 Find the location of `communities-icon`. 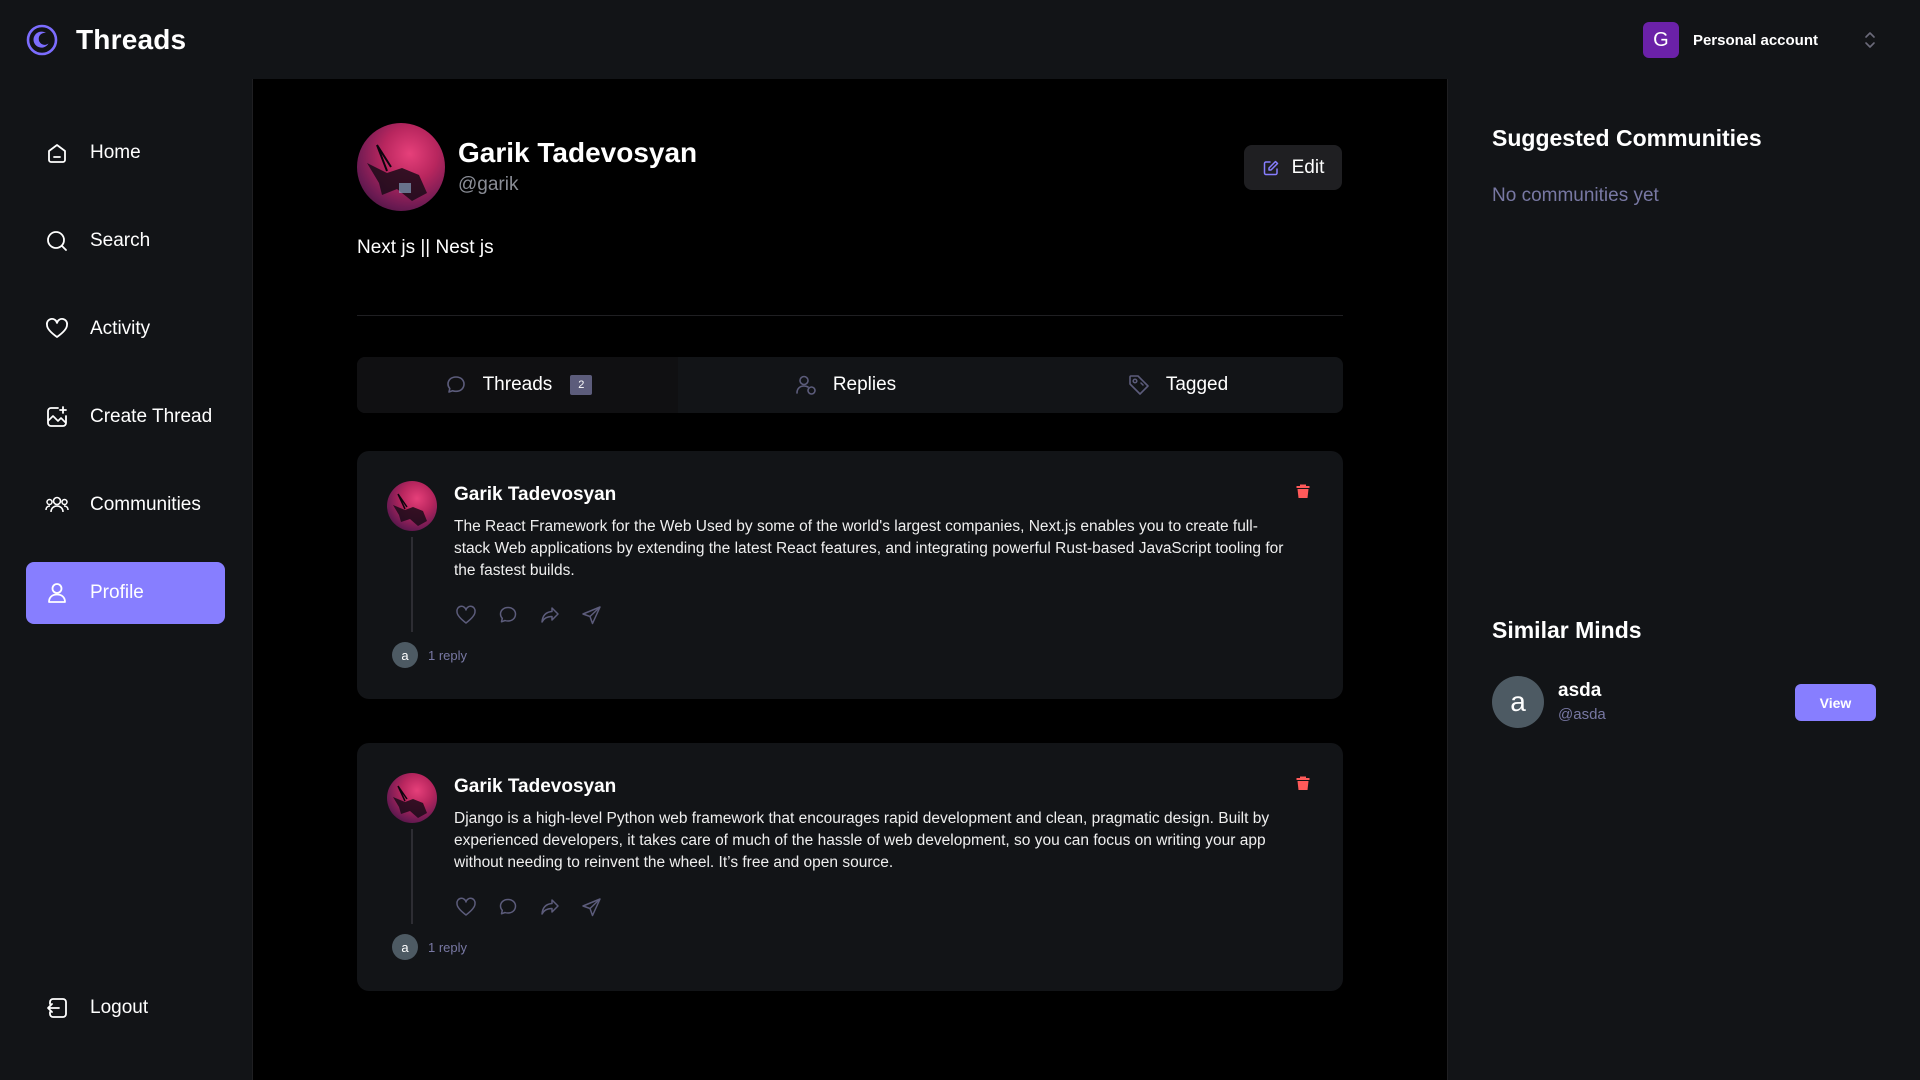

communities-icon is located at coordinates (57, 504).